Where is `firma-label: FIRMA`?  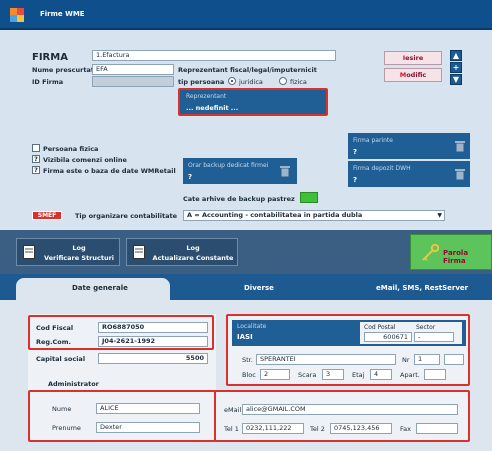 firma-label: FIRMA is located at coordinates (50, 57).